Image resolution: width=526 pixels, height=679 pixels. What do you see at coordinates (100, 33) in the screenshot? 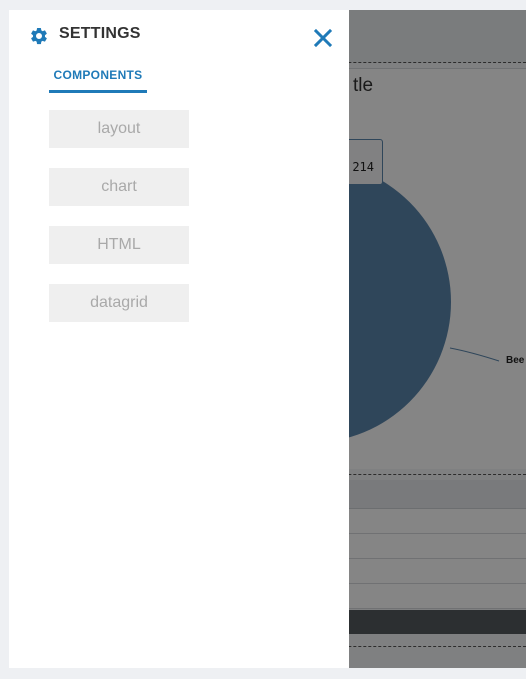
I see `drawer-title: SETTINGS` at bounding box center [100, 33].